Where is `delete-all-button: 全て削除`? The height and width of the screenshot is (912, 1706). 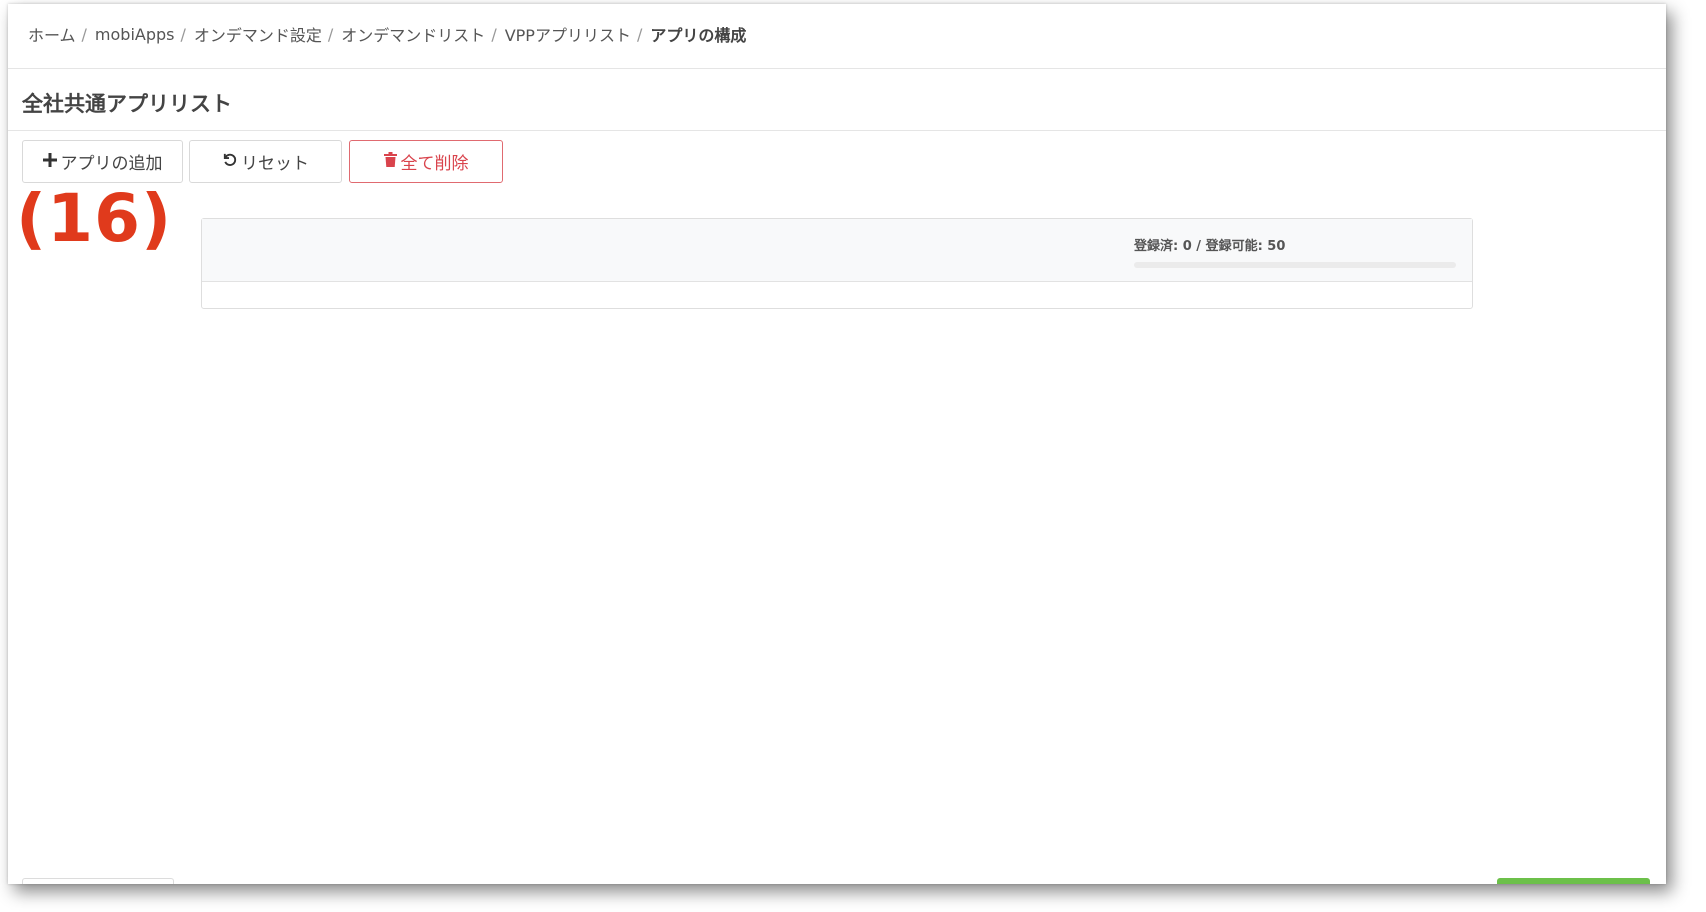 delete-all-button: 全て削除 is located at coordinates (426, 161).